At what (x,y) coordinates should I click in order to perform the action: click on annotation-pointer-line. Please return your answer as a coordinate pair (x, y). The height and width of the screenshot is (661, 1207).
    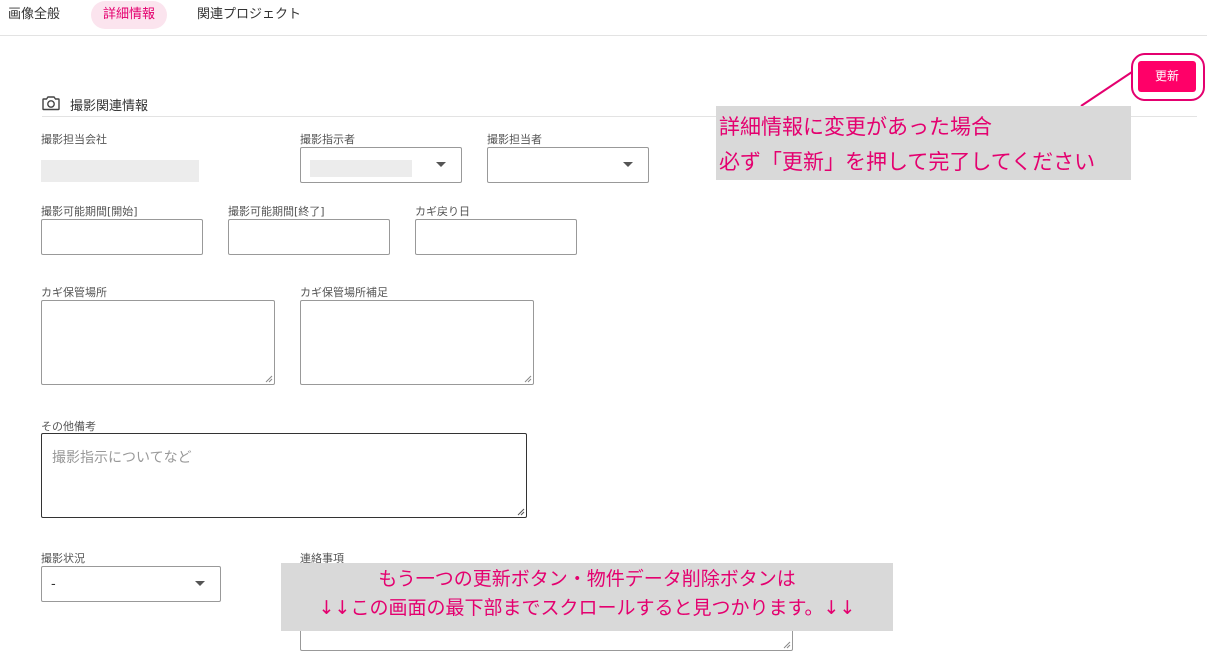
    Looking at the image, I should click on (1106, 89).